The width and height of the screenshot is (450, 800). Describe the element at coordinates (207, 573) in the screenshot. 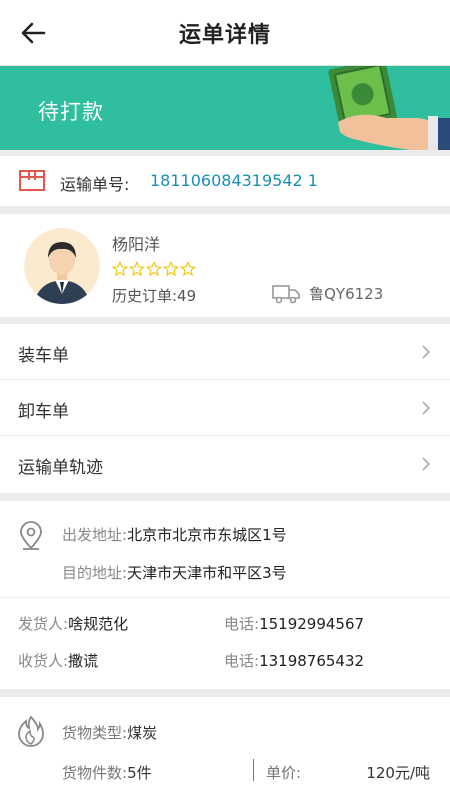

I see `destination-address-value: 天津市天津市和平区3号` at that location.